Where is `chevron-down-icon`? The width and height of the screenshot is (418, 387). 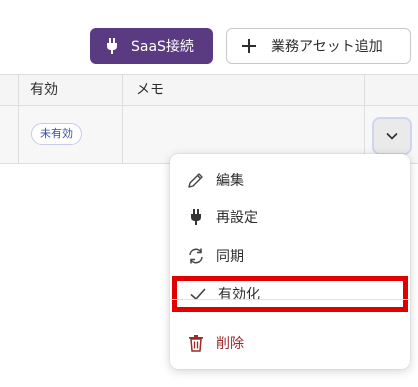
chevron-down-icon is located at coordinates (392, 136).